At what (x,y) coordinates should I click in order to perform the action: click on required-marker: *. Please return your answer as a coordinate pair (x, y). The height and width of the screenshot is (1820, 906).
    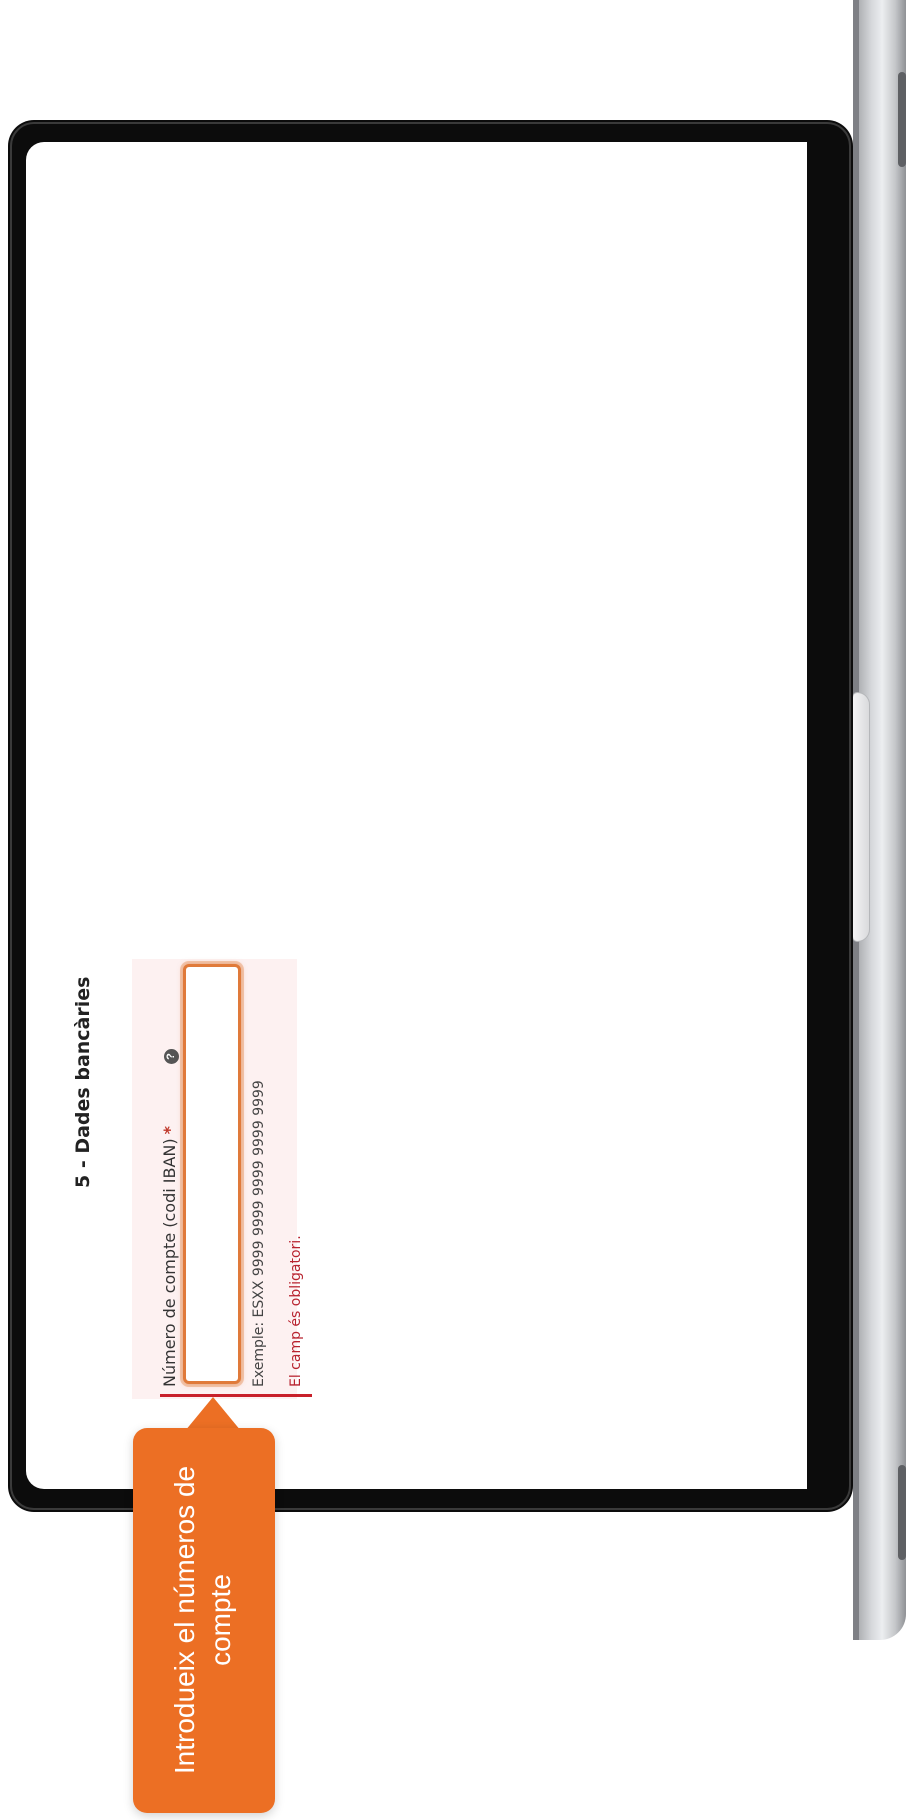
    Looking at the image, I should click on (169, 1130).